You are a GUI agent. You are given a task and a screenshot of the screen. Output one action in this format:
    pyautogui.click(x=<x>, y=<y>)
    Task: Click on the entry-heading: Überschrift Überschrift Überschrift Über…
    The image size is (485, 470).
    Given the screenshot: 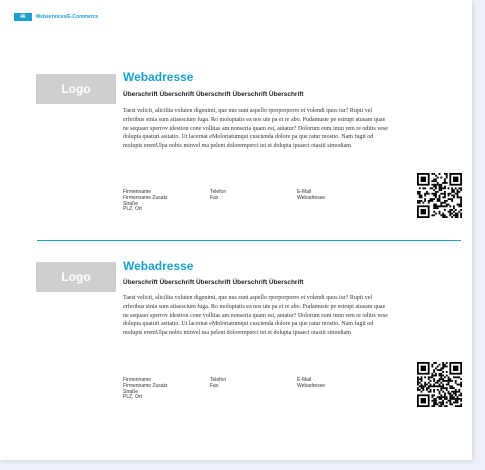 What is the action you would take?
    pyautogui.click(x=213, y=282)
    